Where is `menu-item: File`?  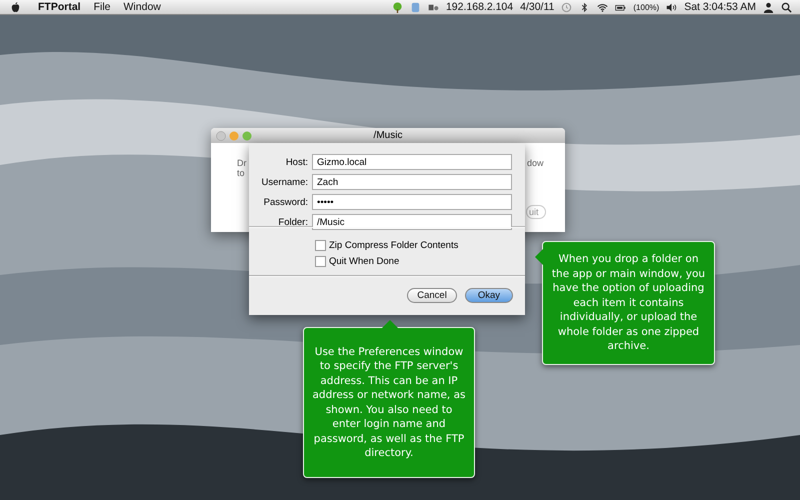
menu-item: File is located at coordinates (102, 7).